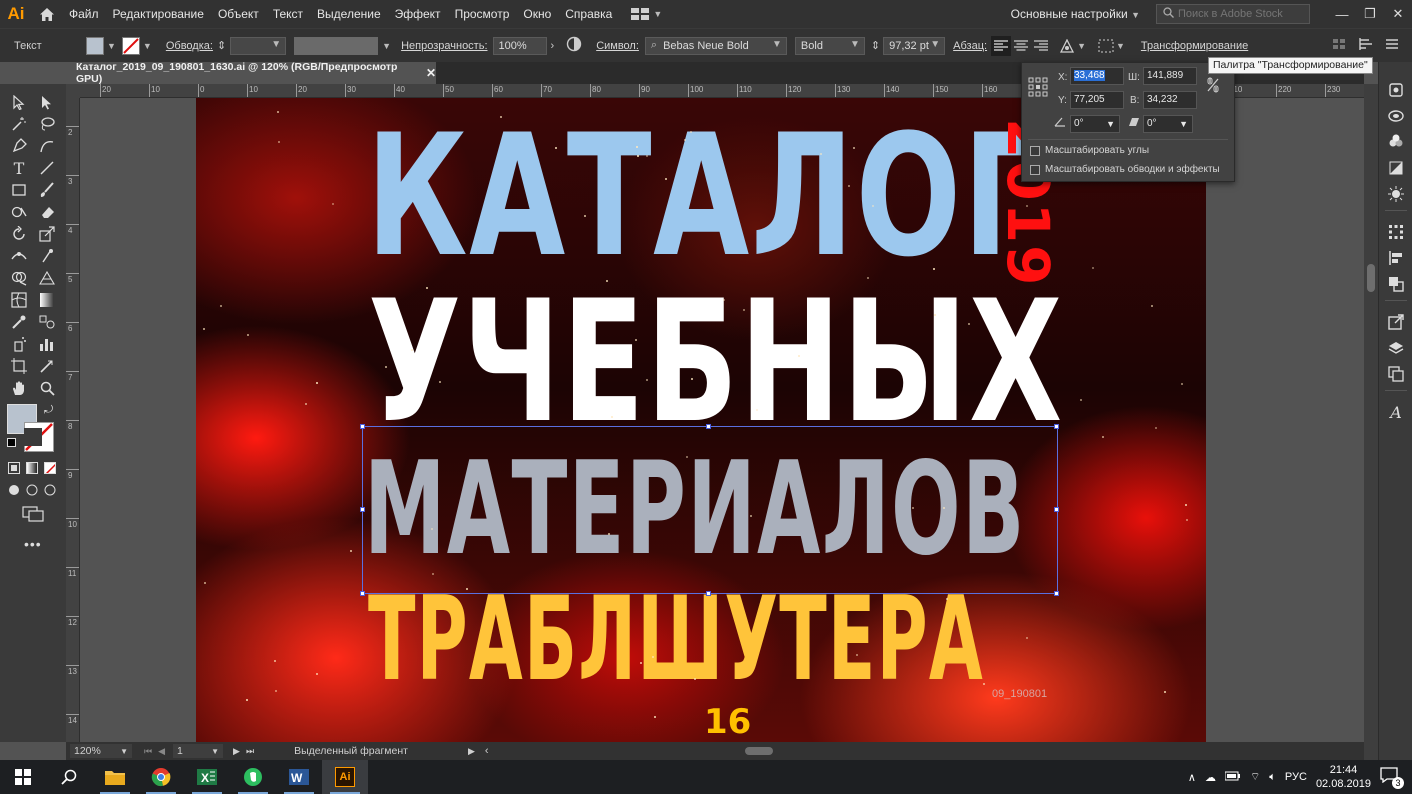 Image resolution: width=1412 pixels, height=794 pixels. Describe the element at coordinates (47, 366) in the screenshot. I see `slice-tool-icon` at that location.